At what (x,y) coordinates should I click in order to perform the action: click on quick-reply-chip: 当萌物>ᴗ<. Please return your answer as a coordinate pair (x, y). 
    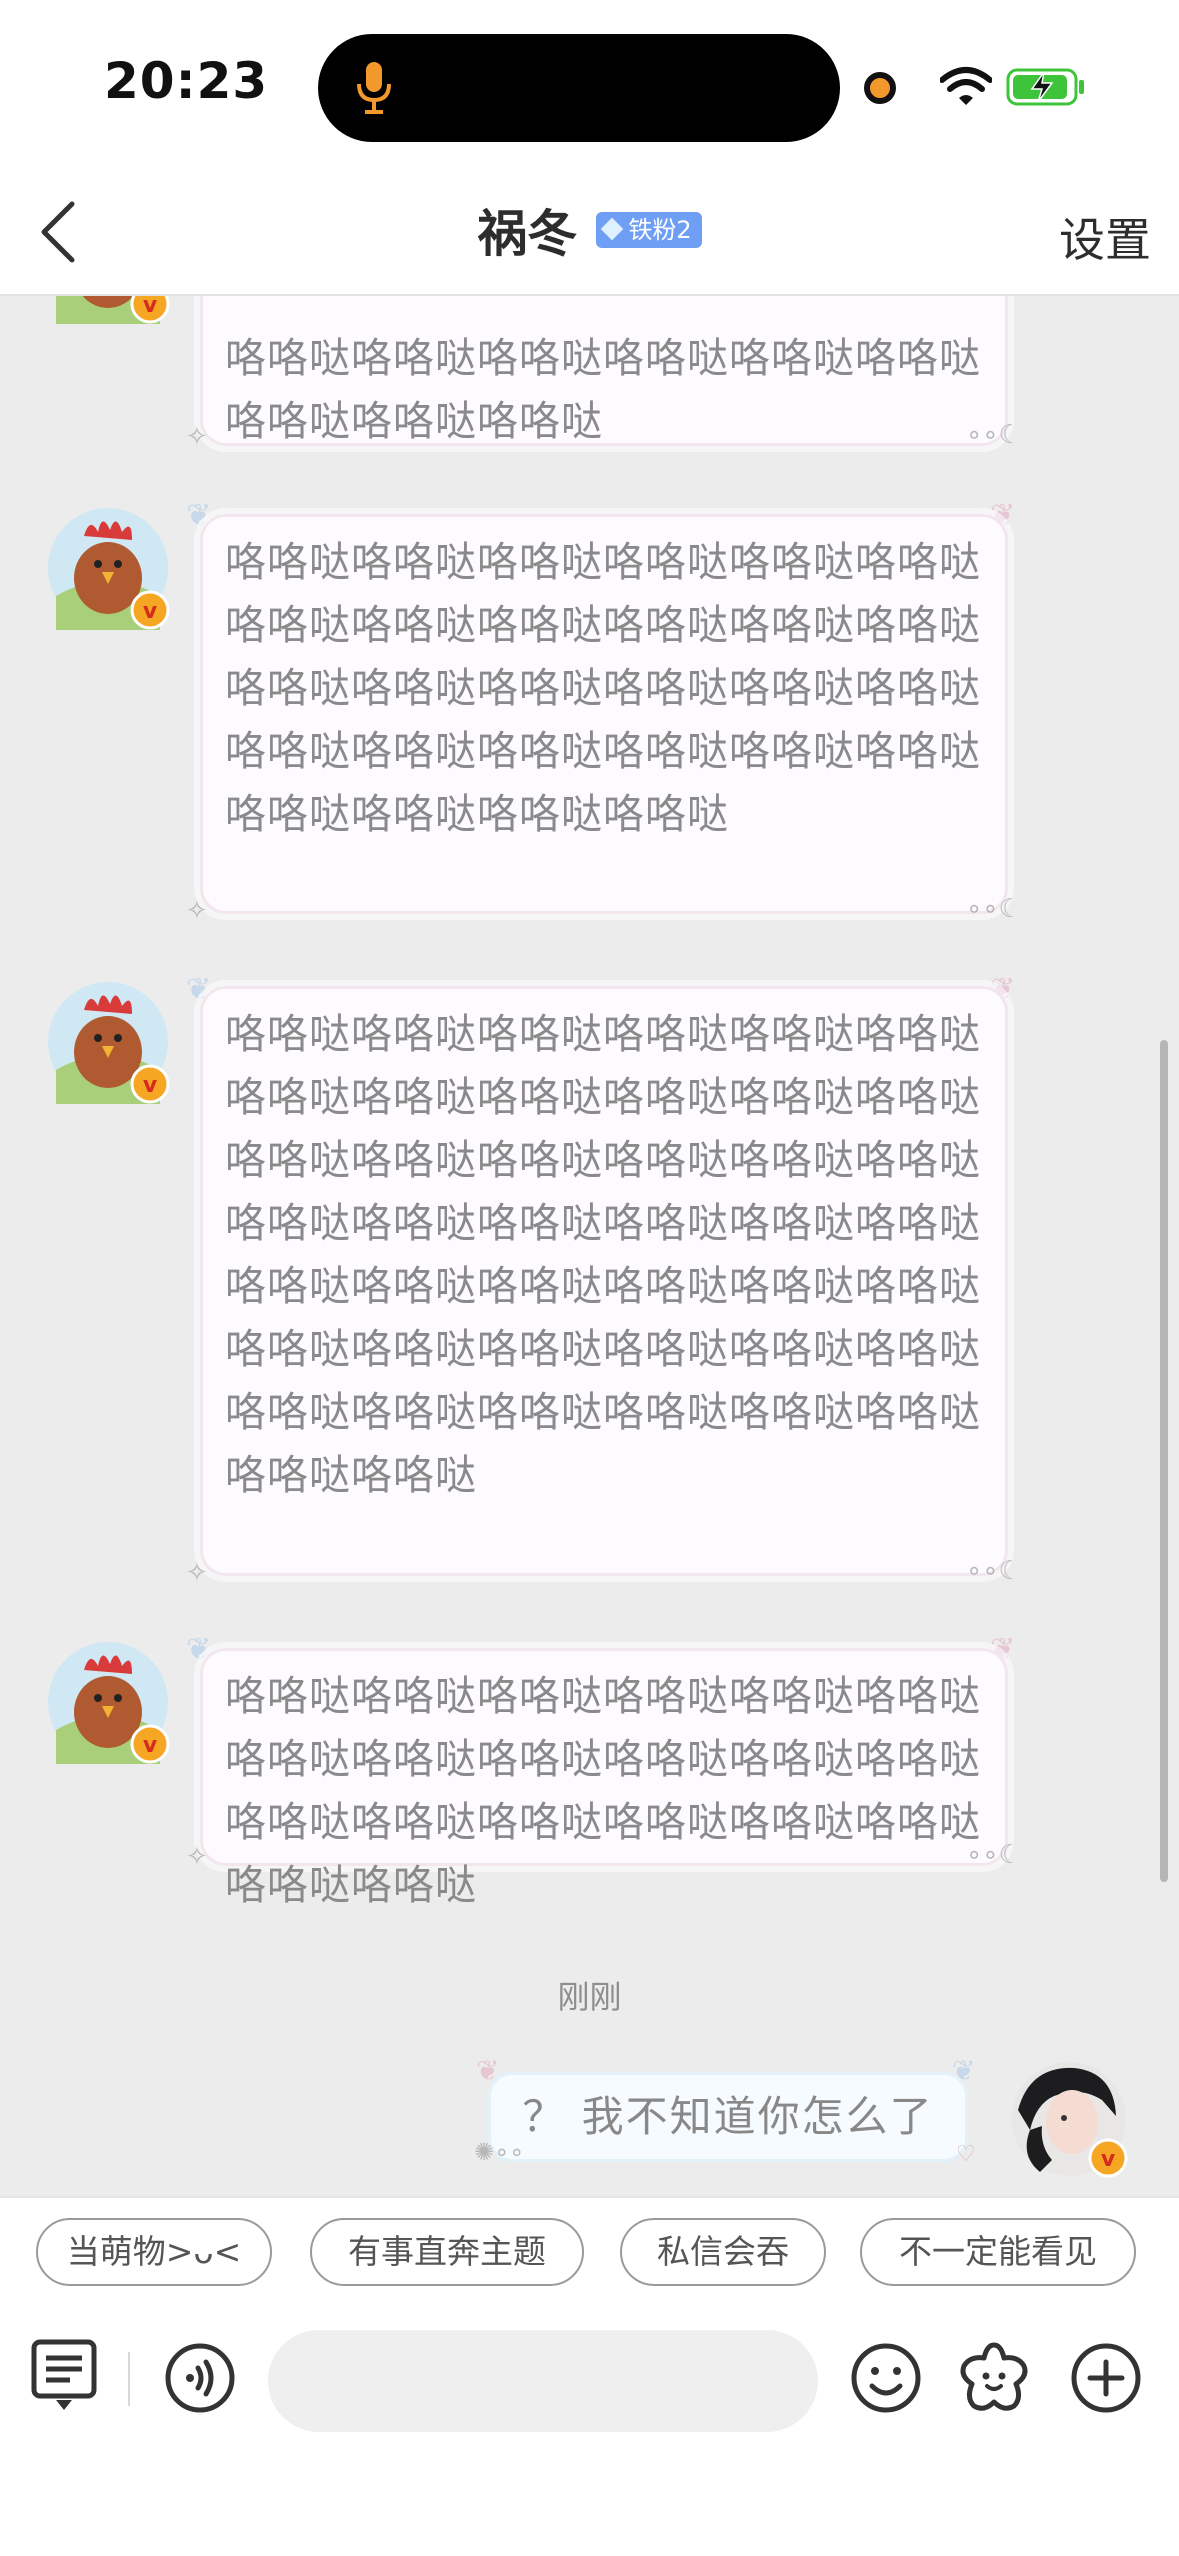
    Looking at the image, I should click on (154, 2252).